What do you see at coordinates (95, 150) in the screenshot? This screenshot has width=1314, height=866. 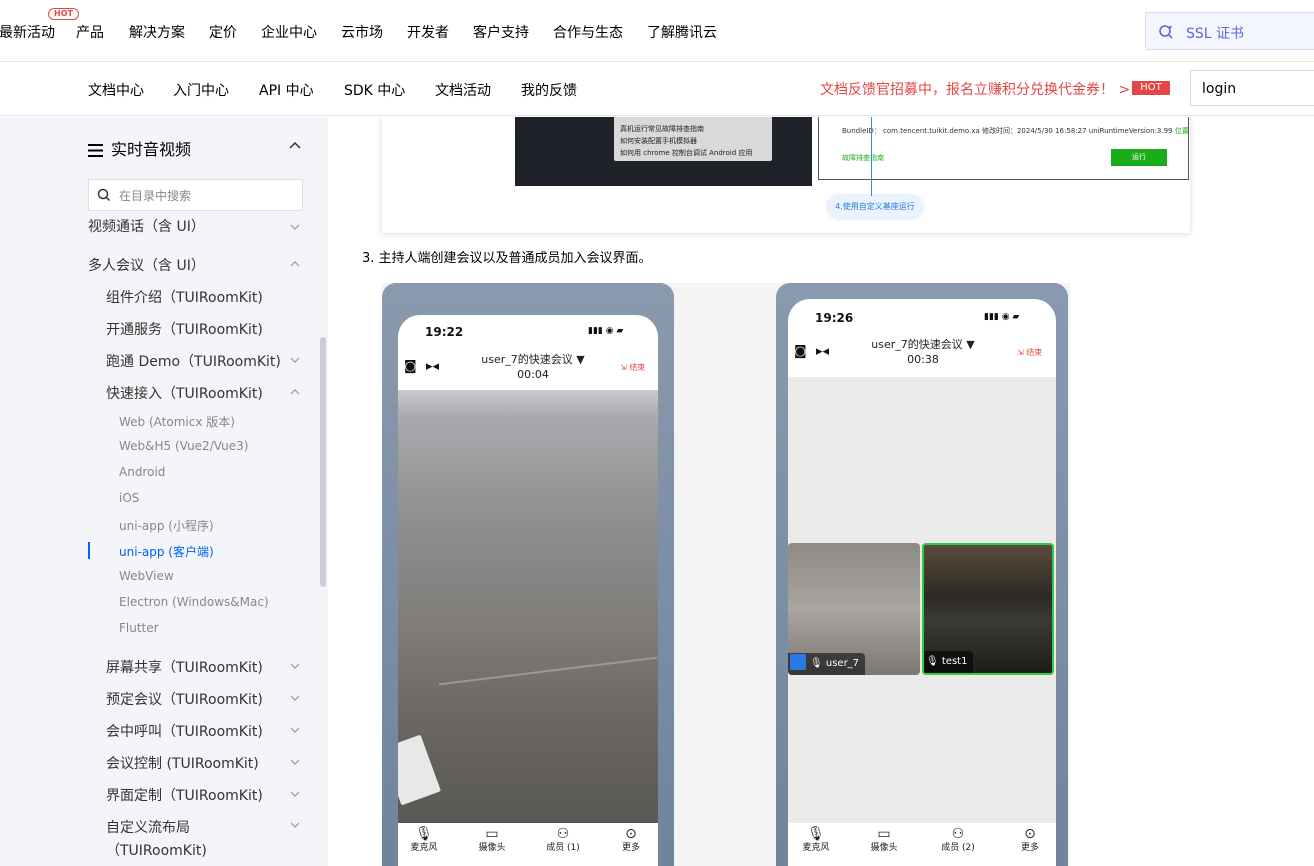 I see `menu-icon` at bounding box center [95, 150].